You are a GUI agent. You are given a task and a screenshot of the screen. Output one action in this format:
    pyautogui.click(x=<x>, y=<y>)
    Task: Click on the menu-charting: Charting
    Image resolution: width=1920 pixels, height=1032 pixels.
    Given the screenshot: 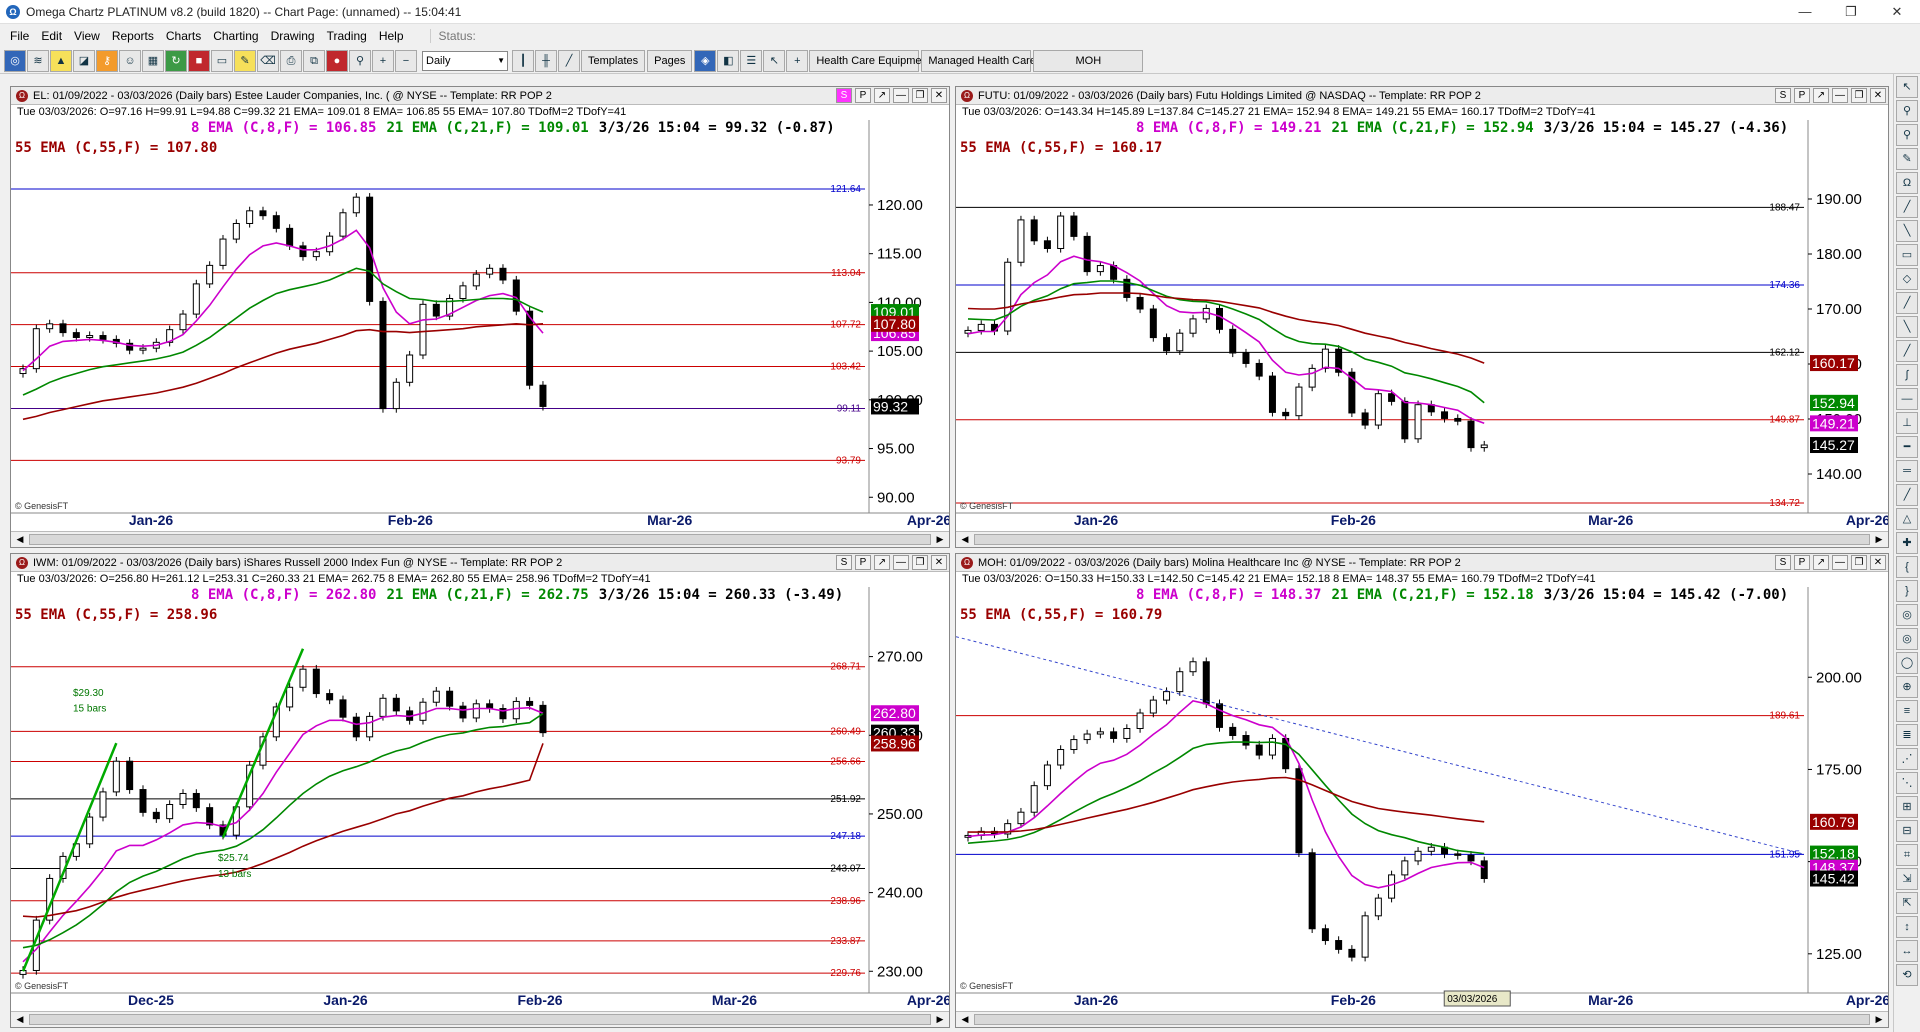 What is the action you would take?
    pyautogui.click(x=235, y=36)
    